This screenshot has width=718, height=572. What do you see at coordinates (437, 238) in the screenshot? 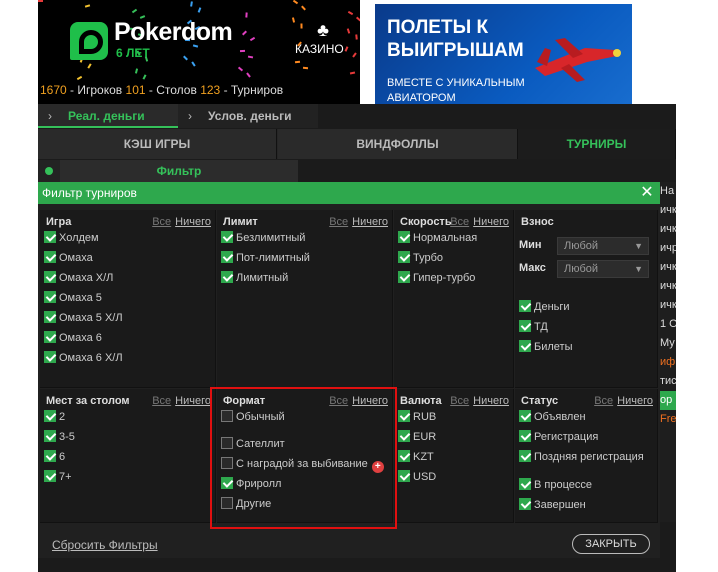
I see `filter-option: Нормальная` at bounding box center [437, 238].